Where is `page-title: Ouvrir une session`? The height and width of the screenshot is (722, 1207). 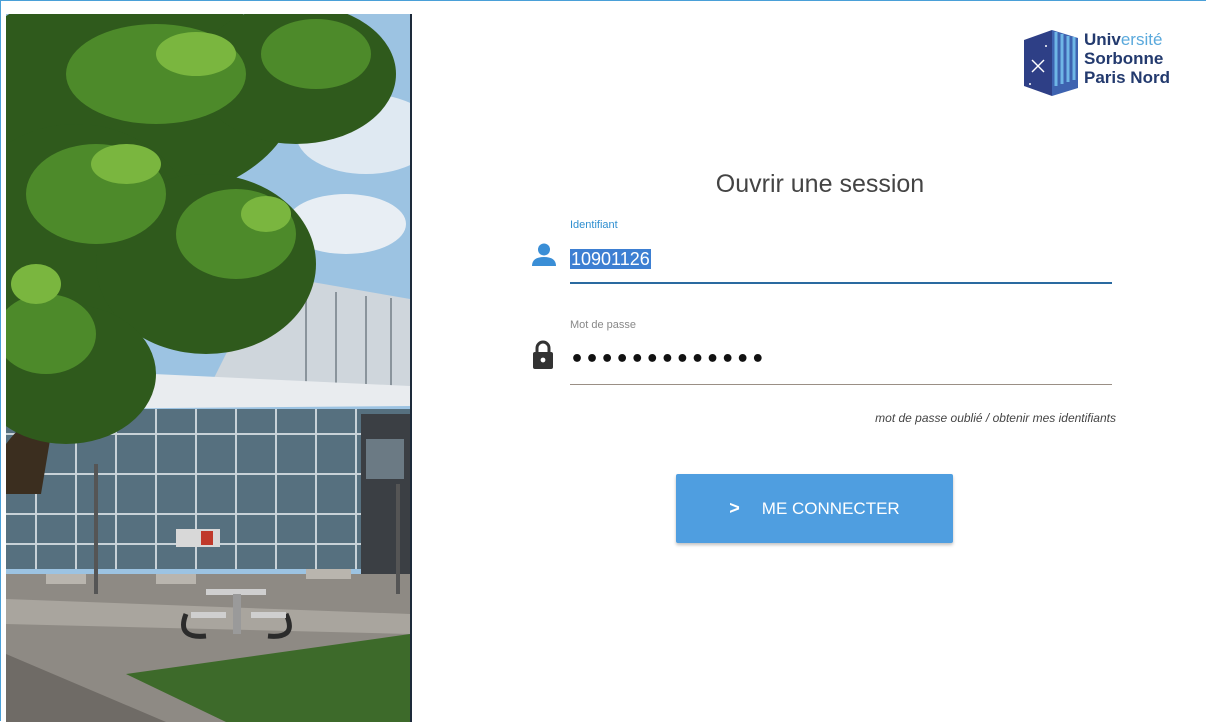 page-title: Ouvrir une session is located at coordinates (820, 184).